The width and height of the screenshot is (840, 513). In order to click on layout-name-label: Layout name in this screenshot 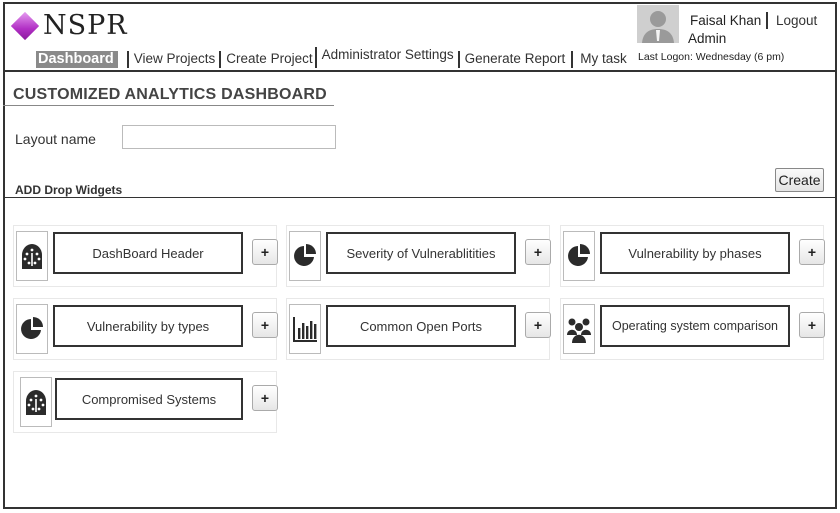, I will do `click(55, 139)`.